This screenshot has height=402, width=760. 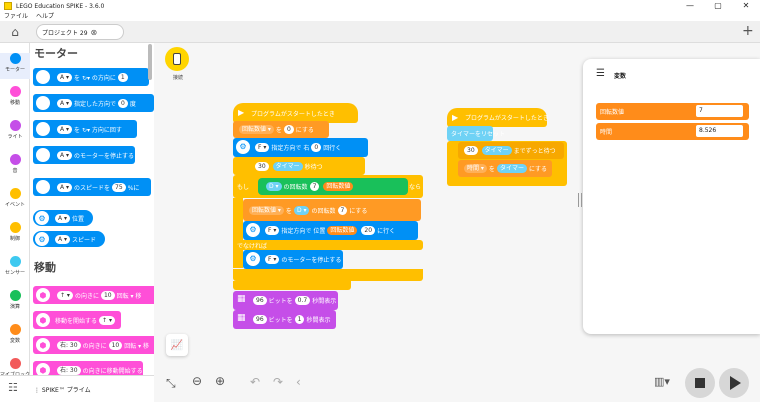 I want to click on hub-type-label: ⋮ SPIKE™ プライム, so click(x=62, y=389).